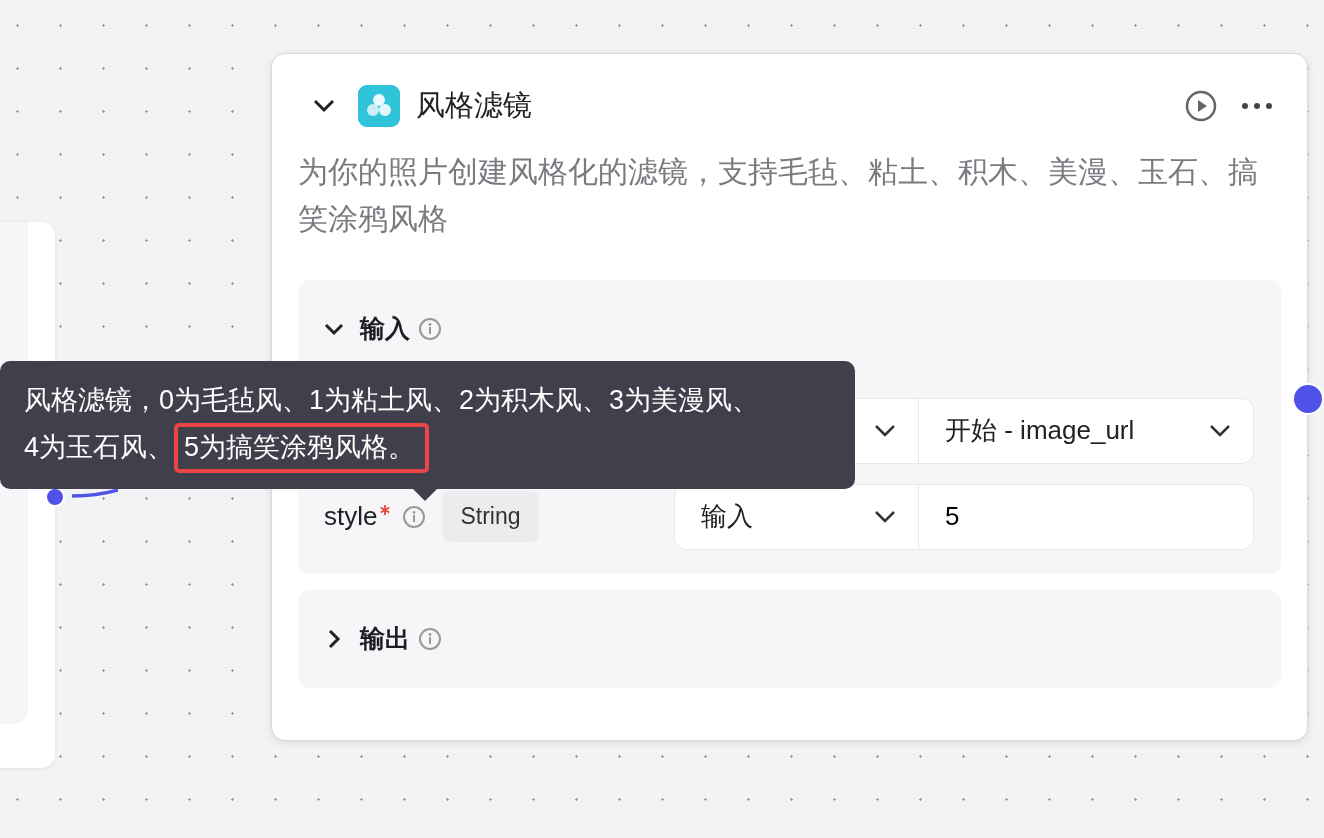  Describe the element at coordinates (1257, 106) in the screenshot. I see `more-icon` at that location.